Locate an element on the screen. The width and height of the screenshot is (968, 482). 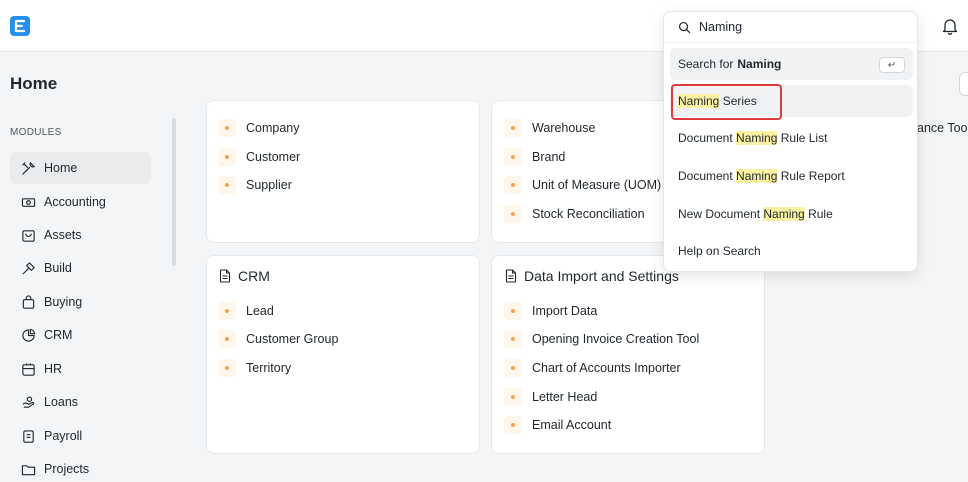
sidebar-item-build: Build is located at coordinates (80, 268).